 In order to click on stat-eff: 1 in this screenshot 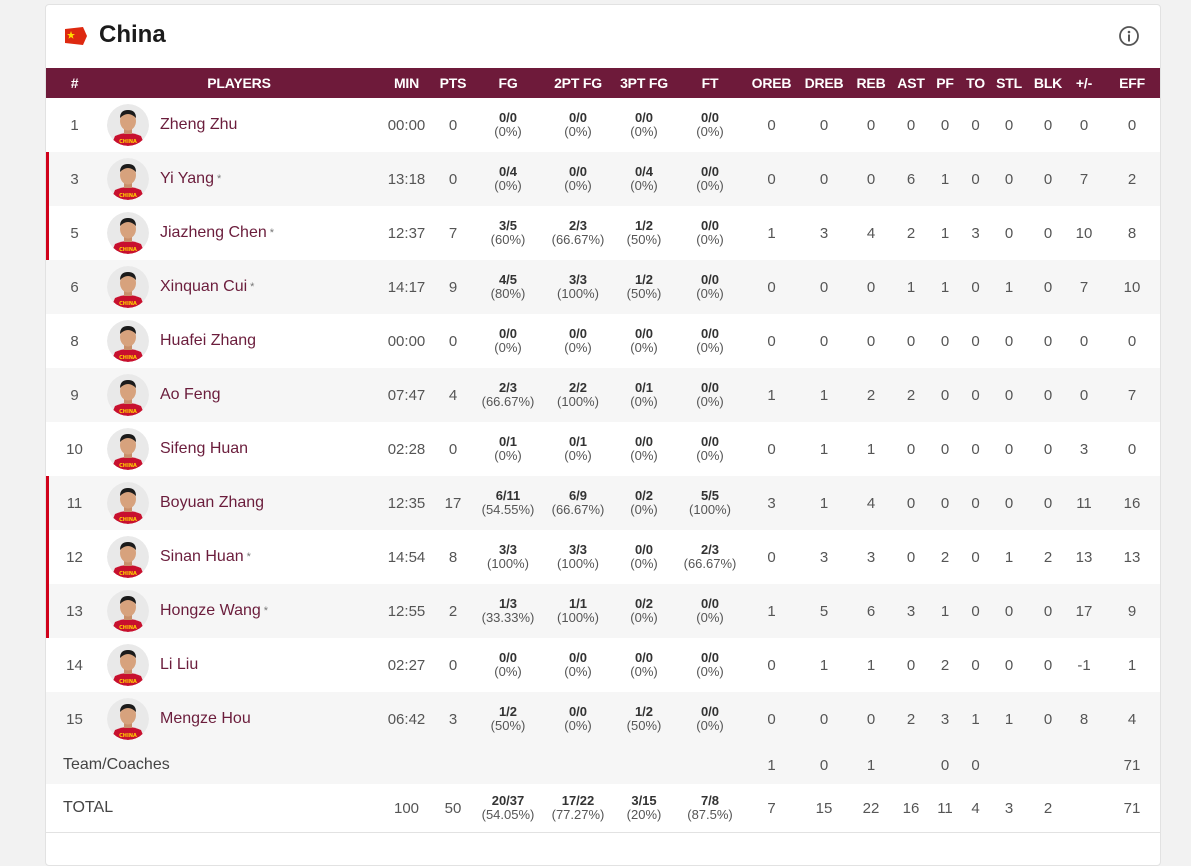, I will do `click(1132, 665)`.